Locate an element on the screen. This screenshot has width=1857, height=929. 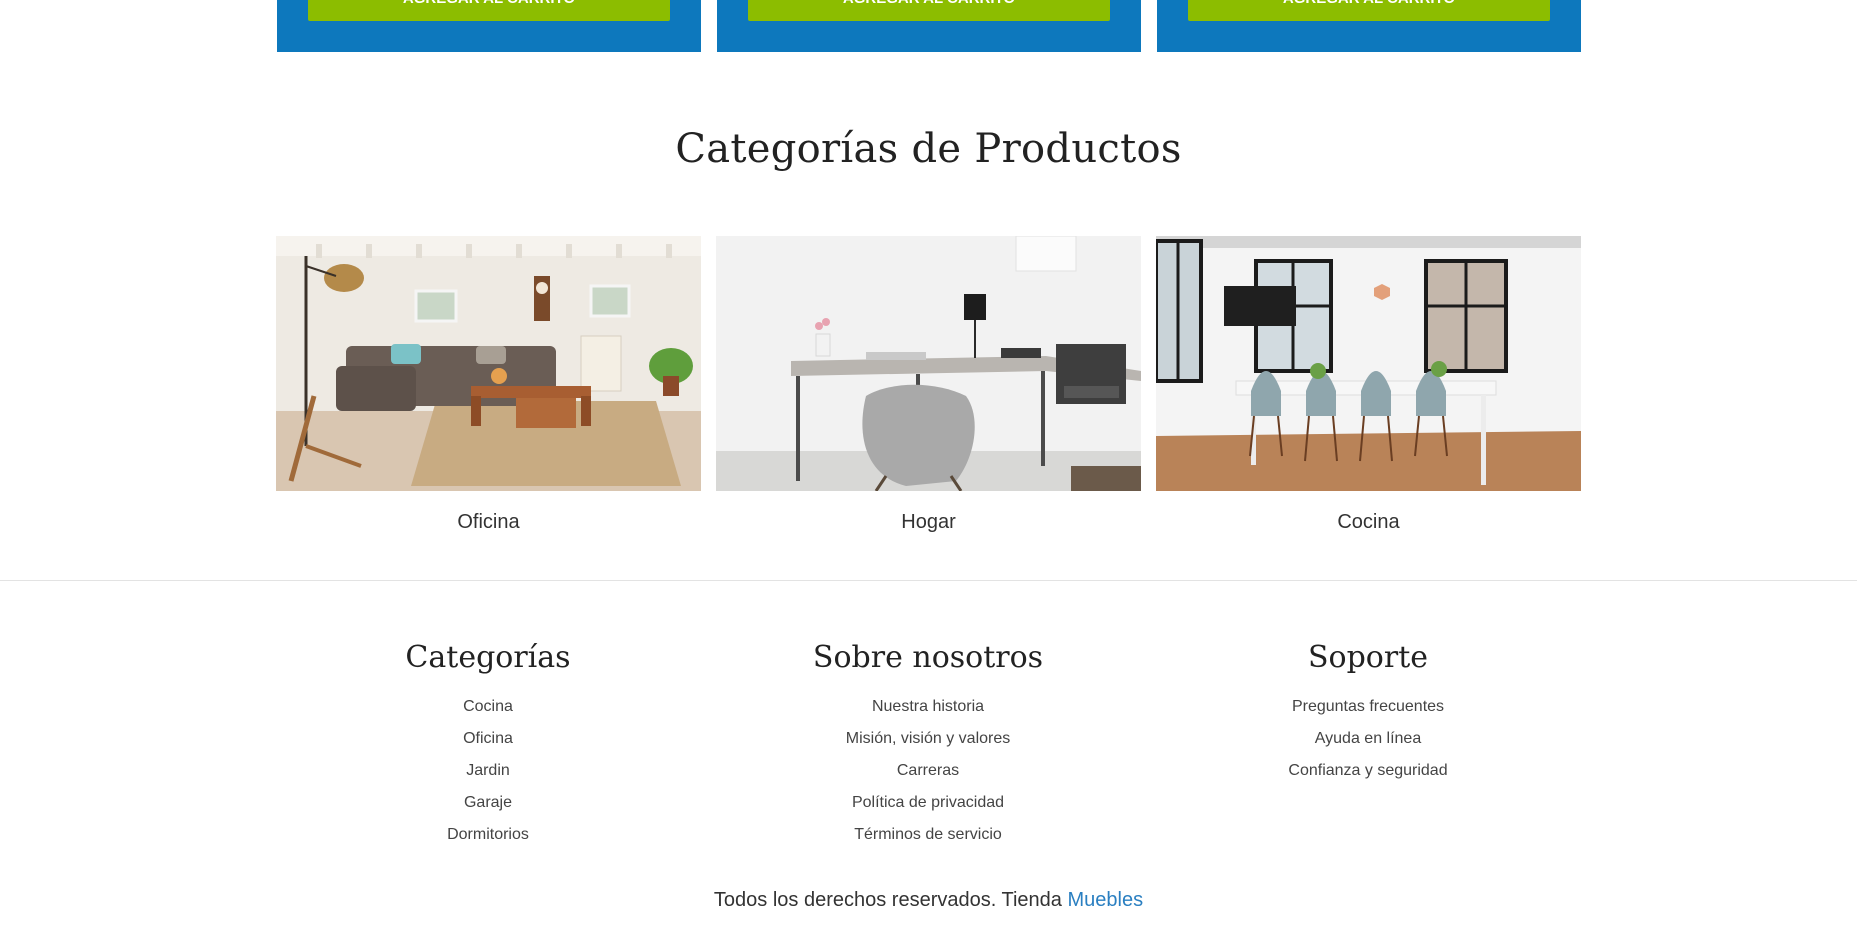
footer-link-garaje: Garaje is located at coordinates (488, 802).